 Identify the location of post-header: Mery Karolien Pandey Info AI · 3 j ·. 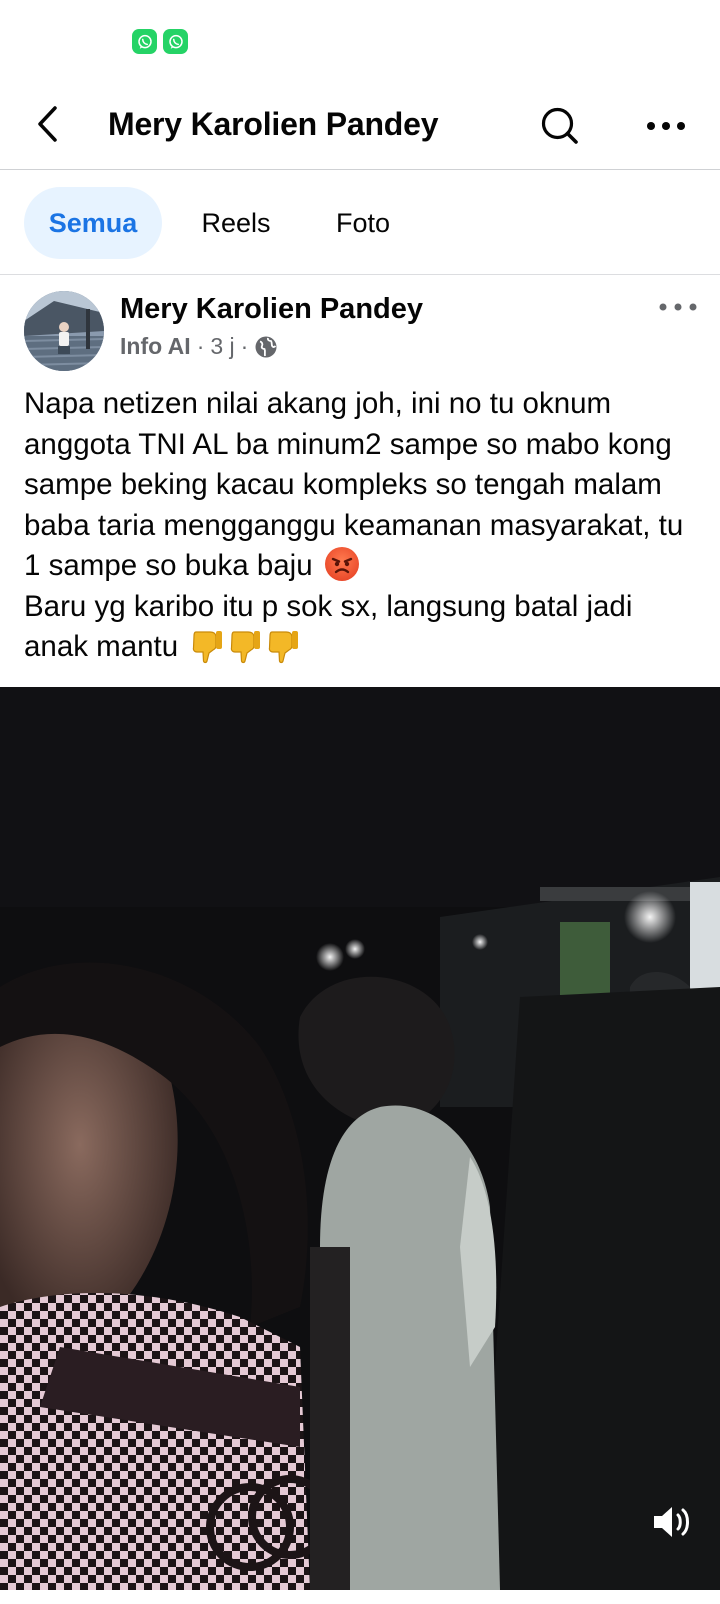
(360, 325).